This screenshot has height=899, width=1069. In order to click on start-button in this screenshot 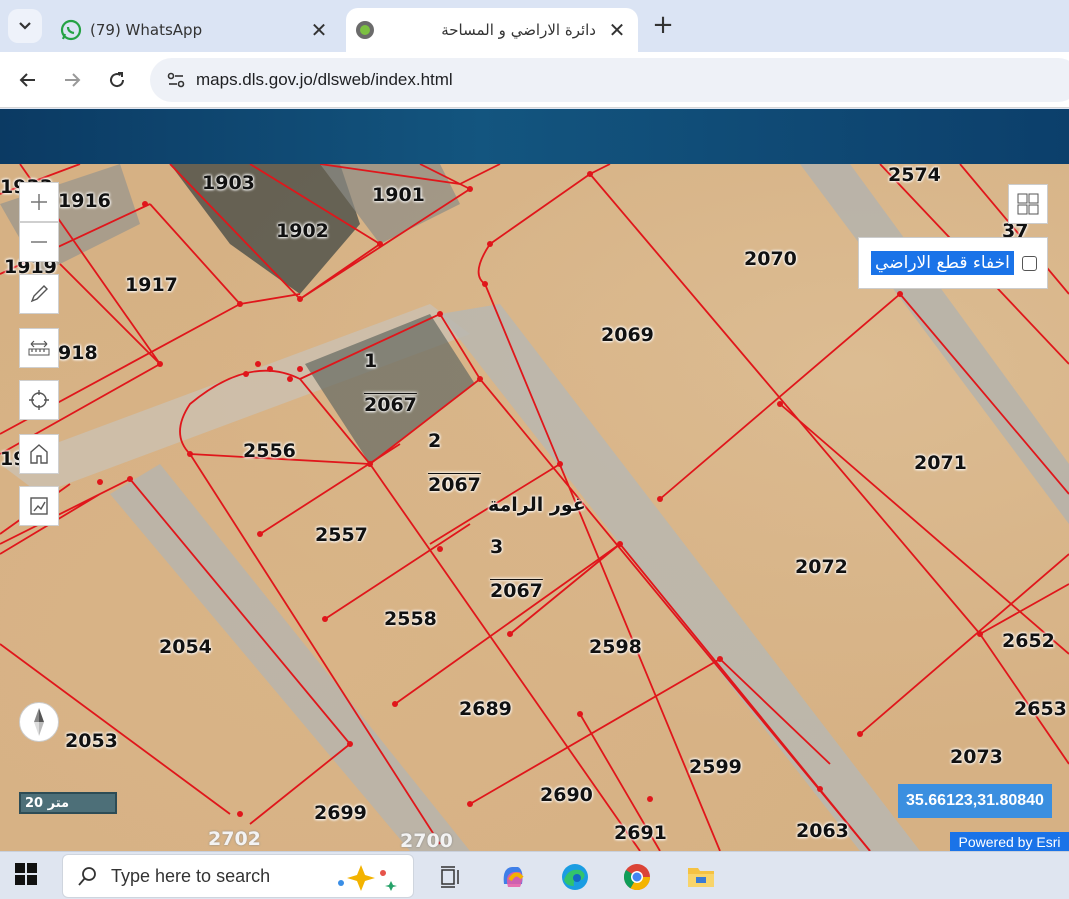, I will do `click(29, 877)`.